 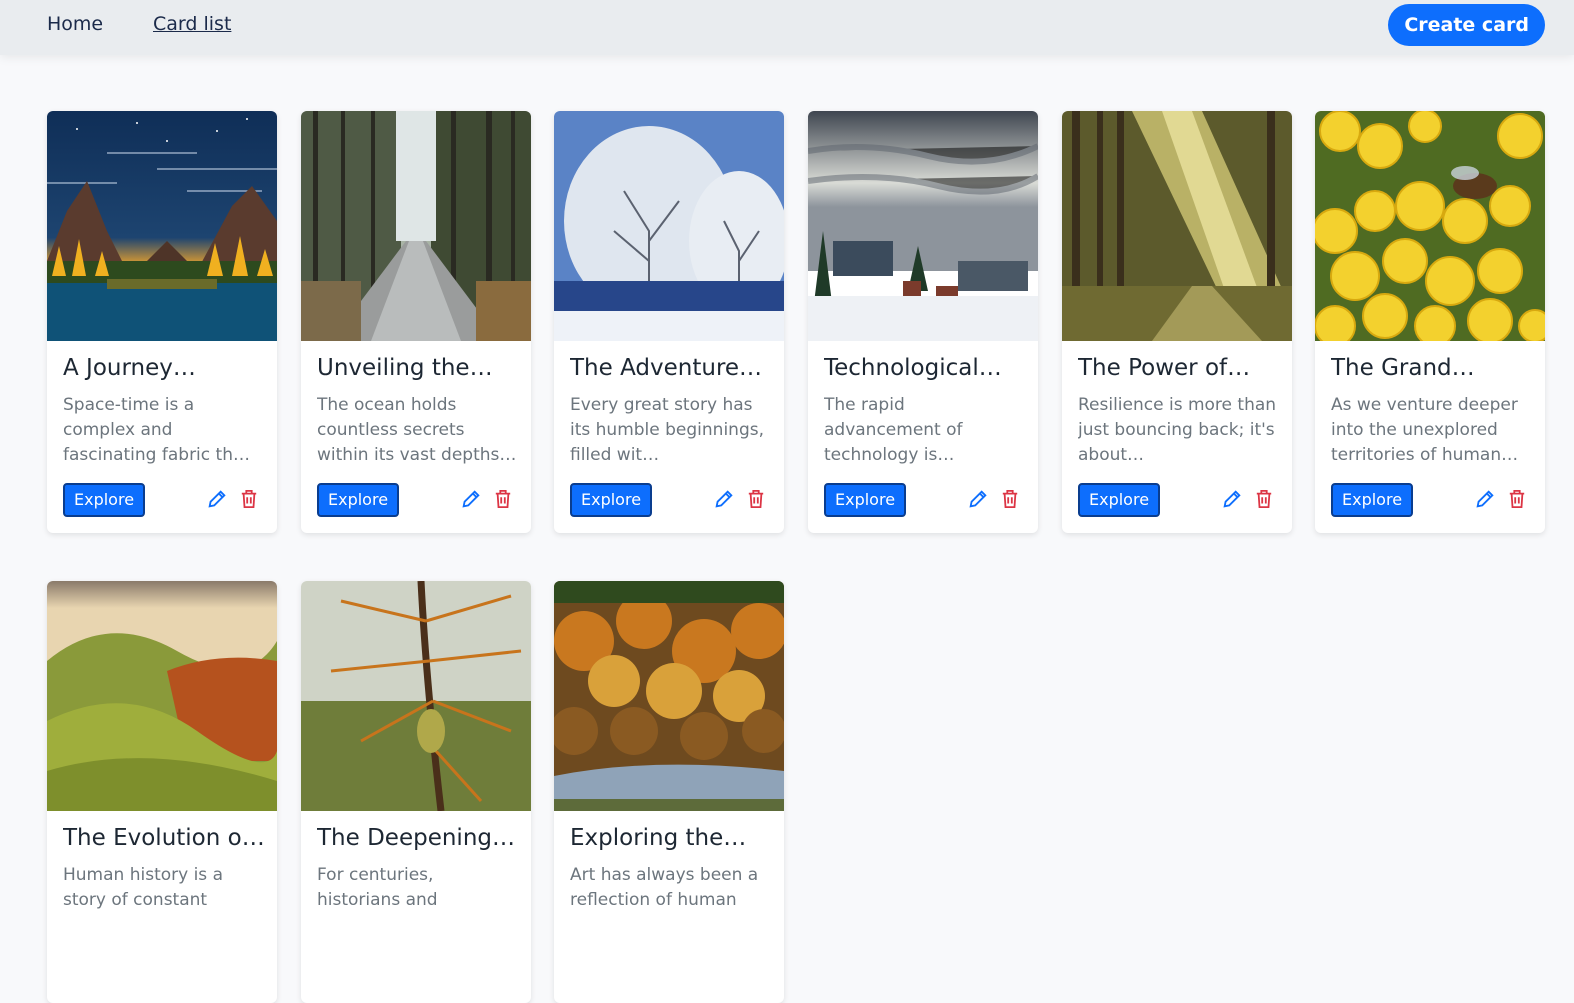 I want to click on card-text: For centuries, historians and, so click(x=377, y=887).